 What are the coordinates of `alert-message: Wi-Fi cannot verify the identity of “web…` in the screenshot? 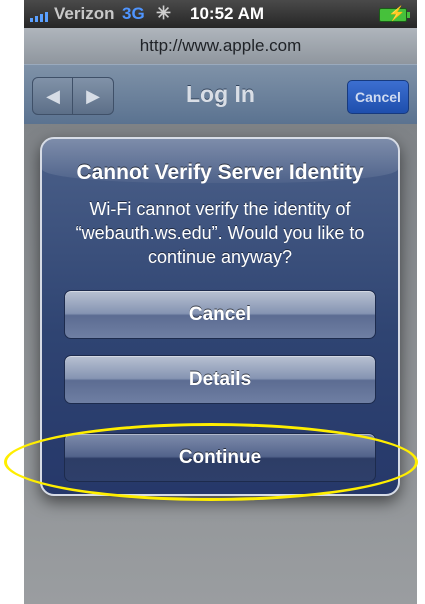 It's located at (220, 233).